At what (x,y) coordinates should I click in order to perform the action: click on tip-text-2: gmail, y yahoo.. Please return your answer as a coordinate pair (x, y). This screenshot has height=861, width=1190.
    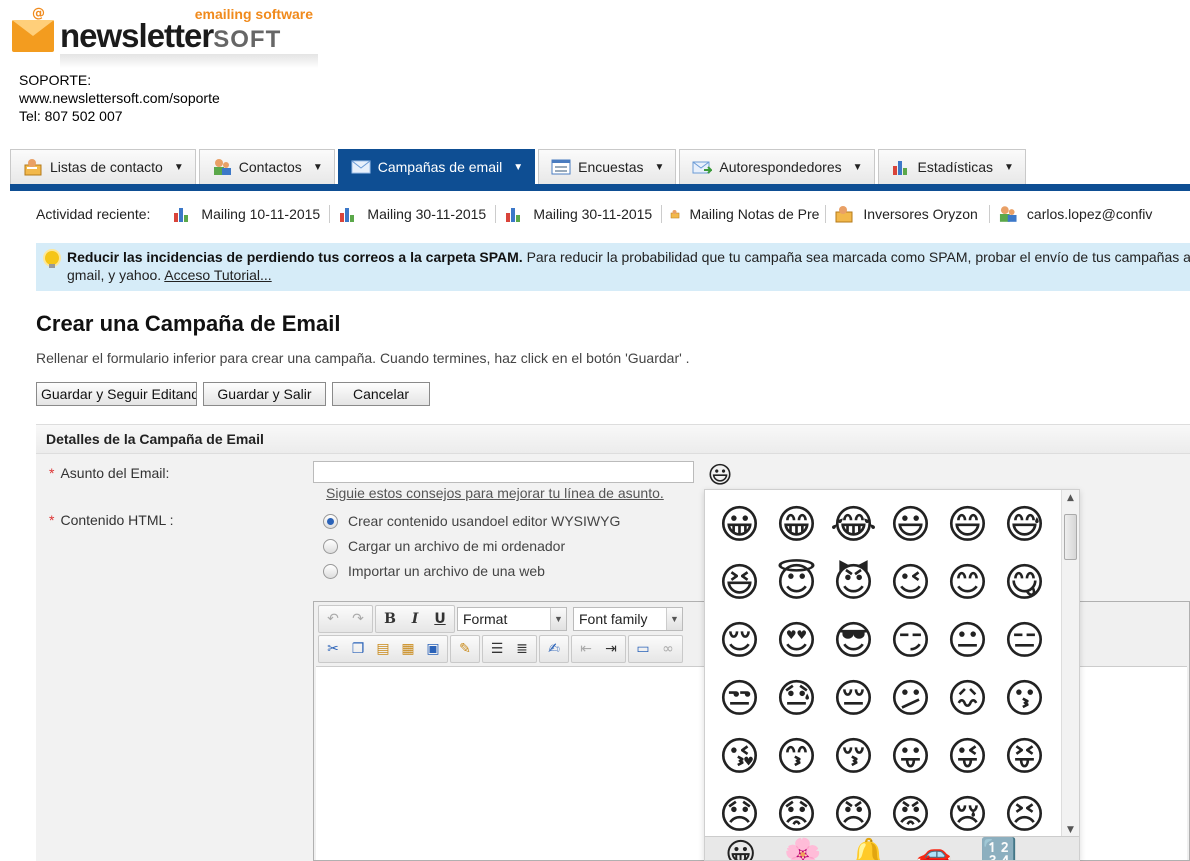
    Looking at the image, I should click on (114, 275).